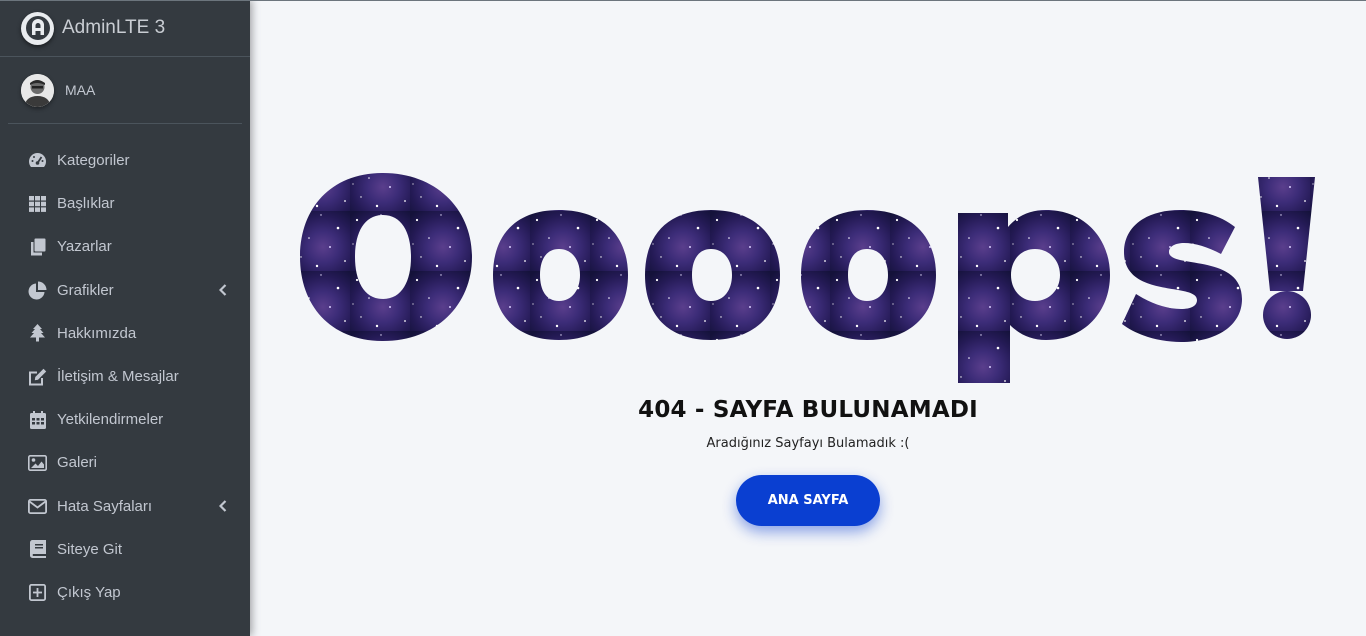 Image resolution: width=1366 pixels, height=636 pixels. I want to click on sidebar-item-siteye-git: Siteye Git, so click(125, 549).